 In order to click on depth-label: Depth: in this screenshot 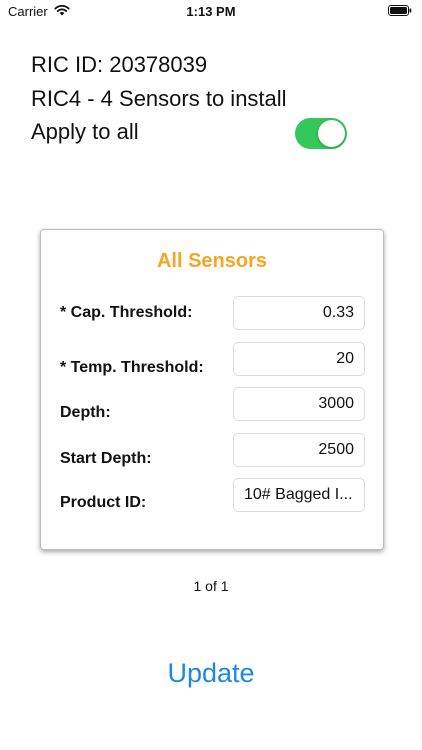, I will do `click(85, 412)`.